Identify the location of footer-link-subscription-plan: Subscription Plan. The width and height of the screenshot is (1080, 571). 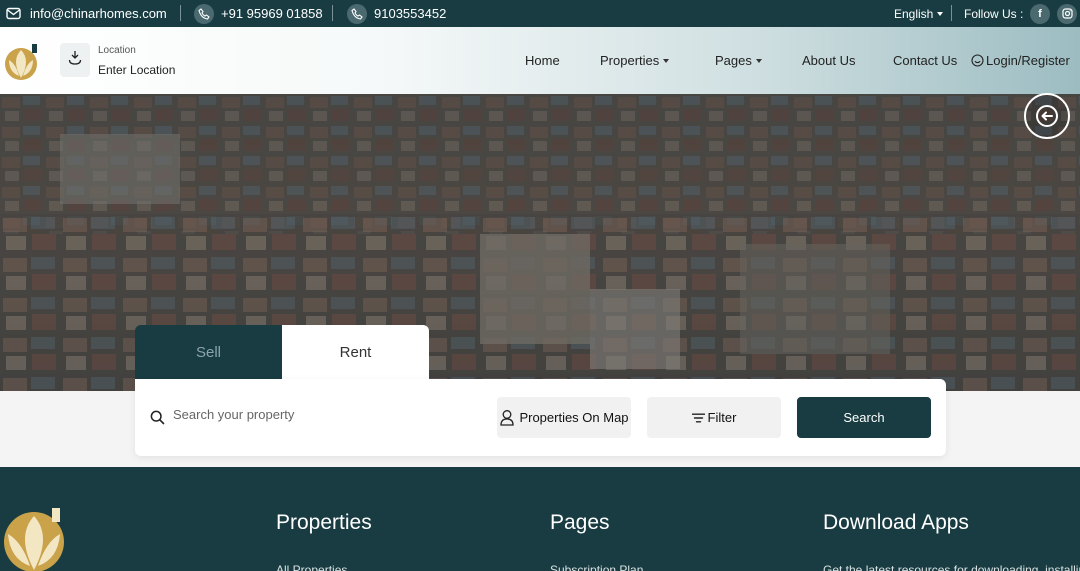
(596, 567).